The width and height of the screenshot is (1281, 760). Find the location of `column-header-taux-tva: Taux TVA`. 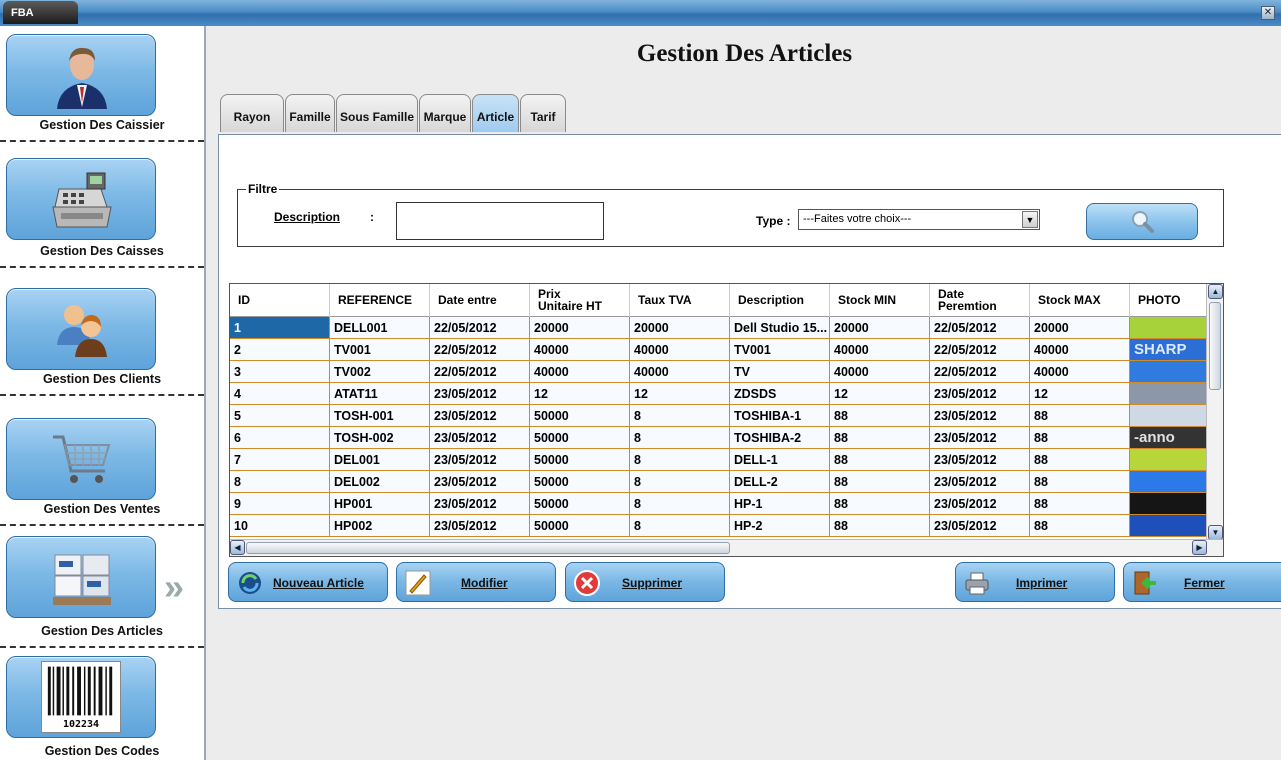

column-header-taux-tva: Taux TVA is located at coordinates (680, 300).